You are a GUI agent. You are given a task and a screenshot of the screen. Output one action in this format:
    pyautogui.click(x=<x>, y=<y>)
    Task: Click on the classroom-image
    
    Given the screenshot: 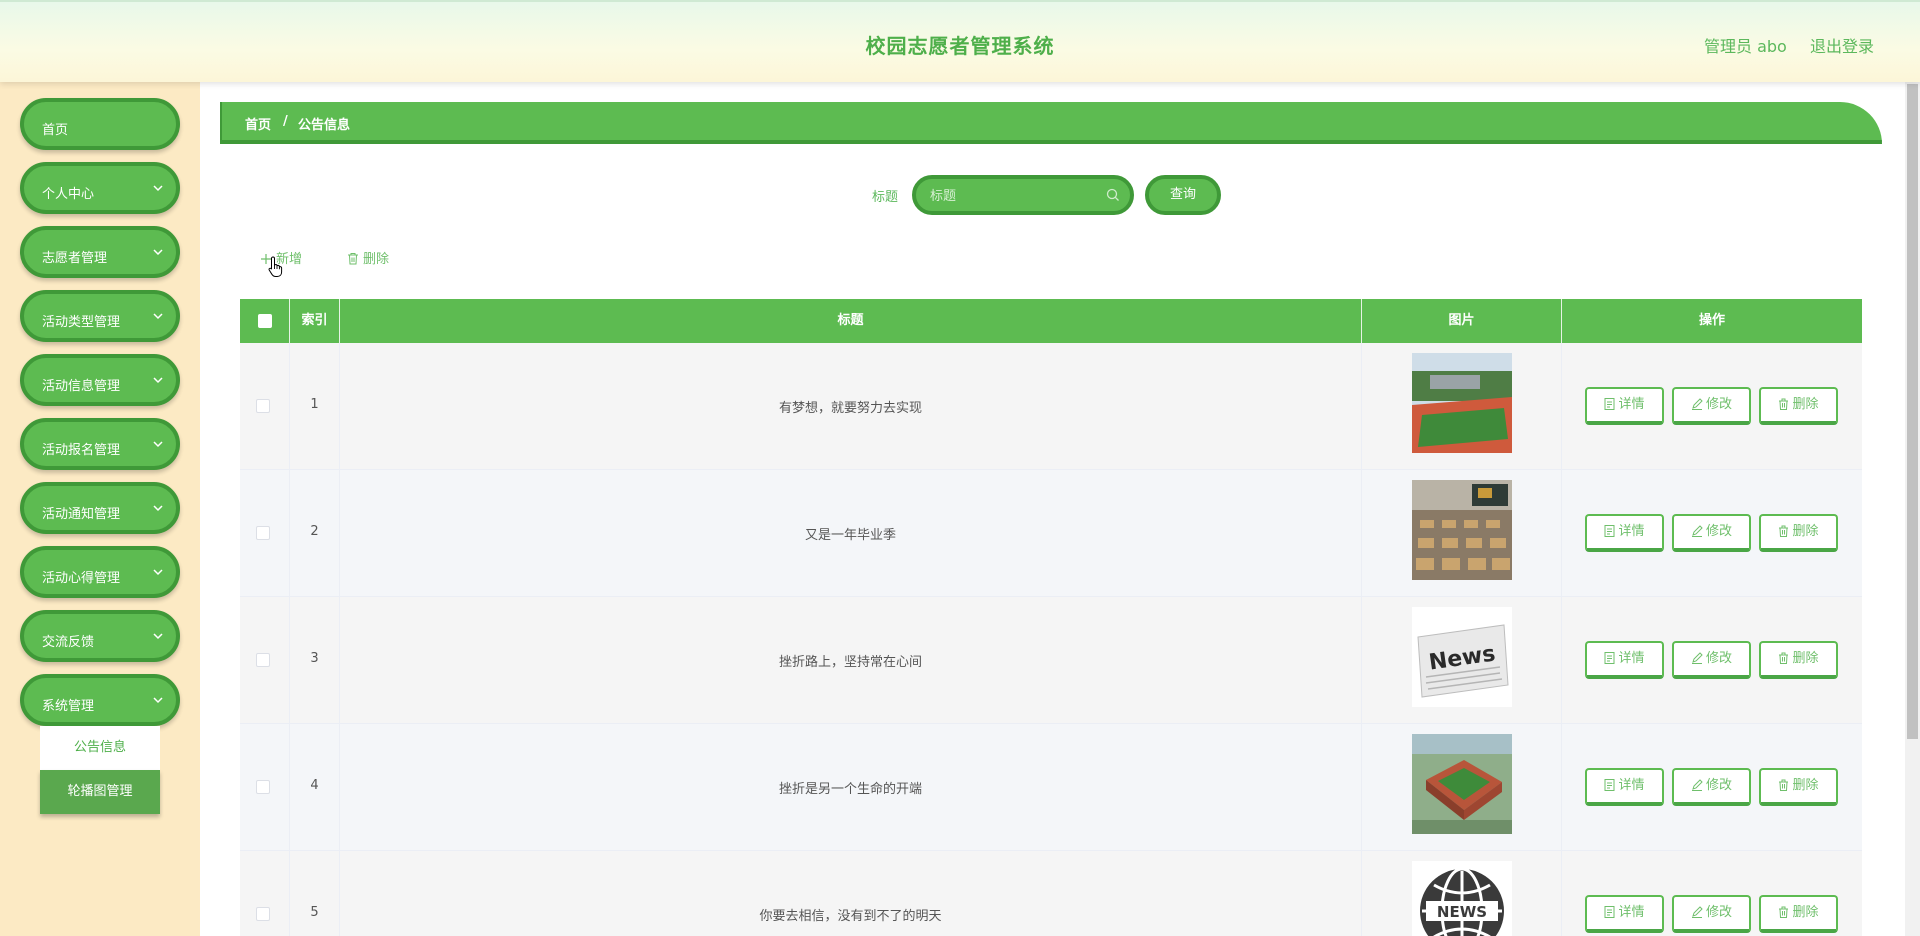 What is the action you would take?
    pyautogui.click(x=1462, y=530)
    